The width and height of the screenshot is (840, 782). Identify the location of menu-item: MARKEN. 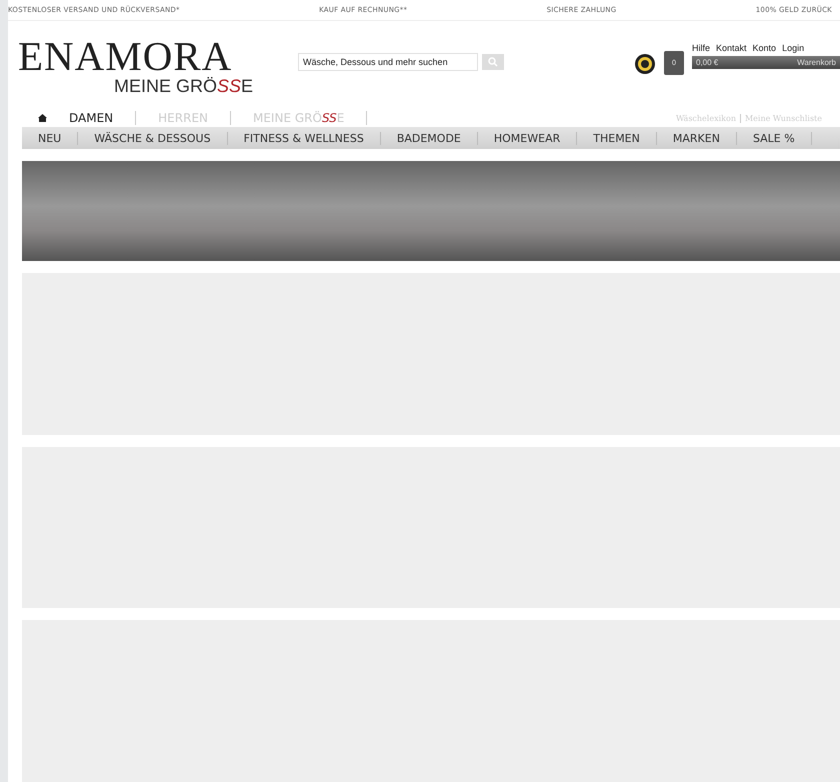
(696, 138).